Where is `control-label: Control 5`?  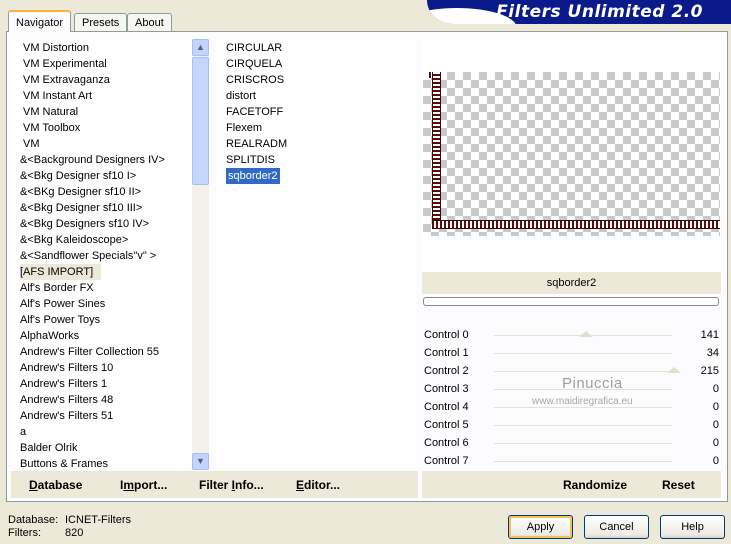
control-label: Control 5 is located at coordinates (446, 425).